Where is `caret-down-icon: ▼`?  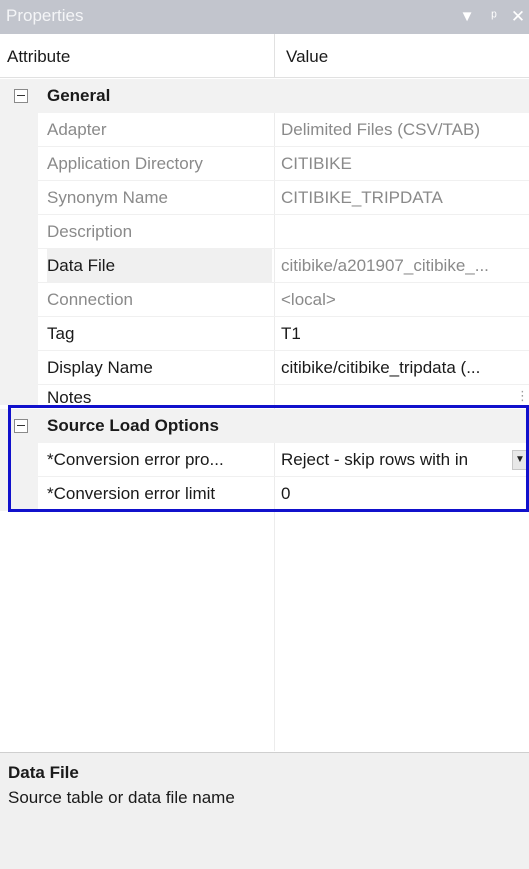 caret-down-icon: ▼ is located at coordinates (467, 17).